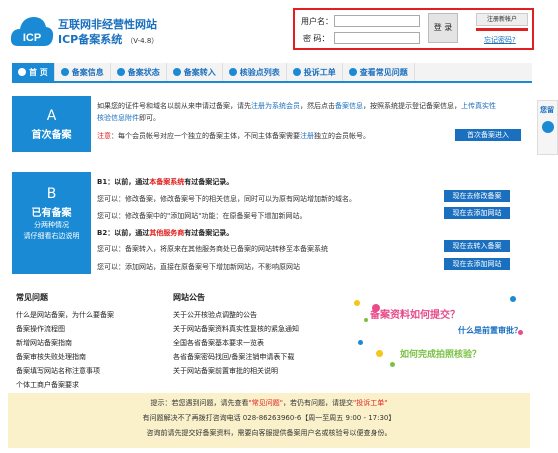 The width and height of the screenshot is (558, 453). I want to click on note-register-link: 注册, so click(307, 136).